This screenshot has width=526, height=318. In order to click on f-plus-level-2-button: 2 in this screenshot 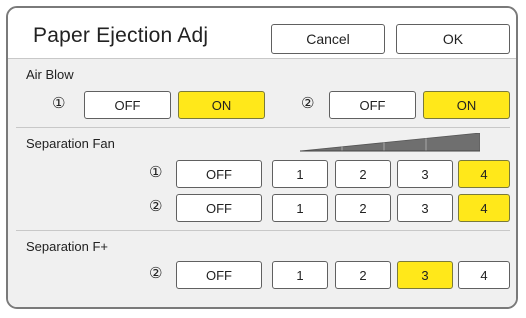, I will do `click(363, 275)`.